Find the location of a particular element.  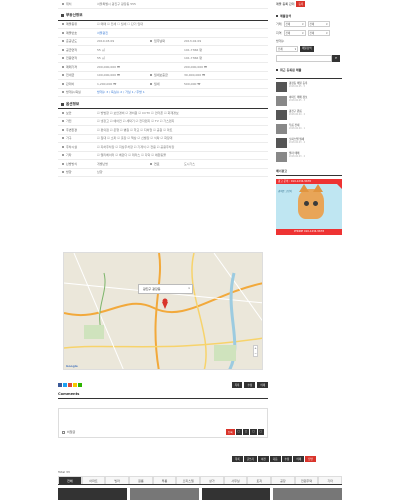

zoom-out-button: − is located at coordinates (255, 353).